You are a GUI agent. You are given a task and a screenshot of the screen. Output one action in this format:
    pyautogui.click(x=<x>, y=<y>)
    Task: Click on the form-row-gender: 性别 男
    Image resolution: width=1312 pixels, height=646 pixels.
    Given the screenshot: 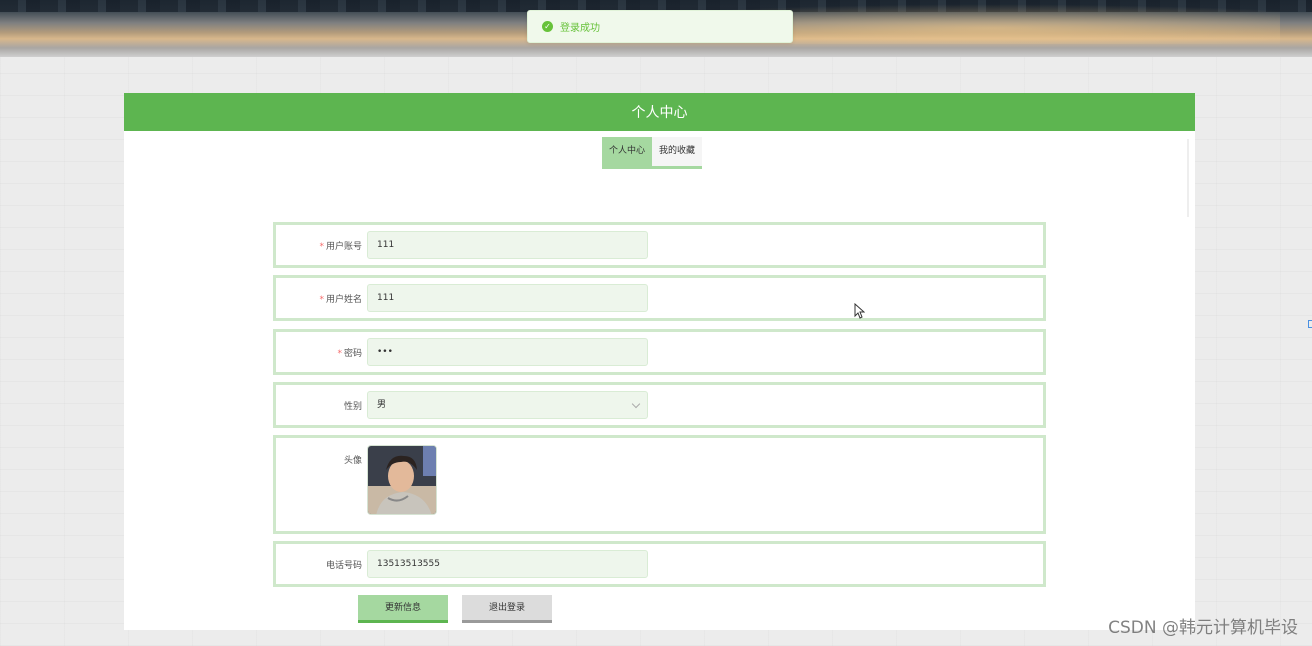 What is the action you would take?
    pyautogui.click(x=659, y=405)
    